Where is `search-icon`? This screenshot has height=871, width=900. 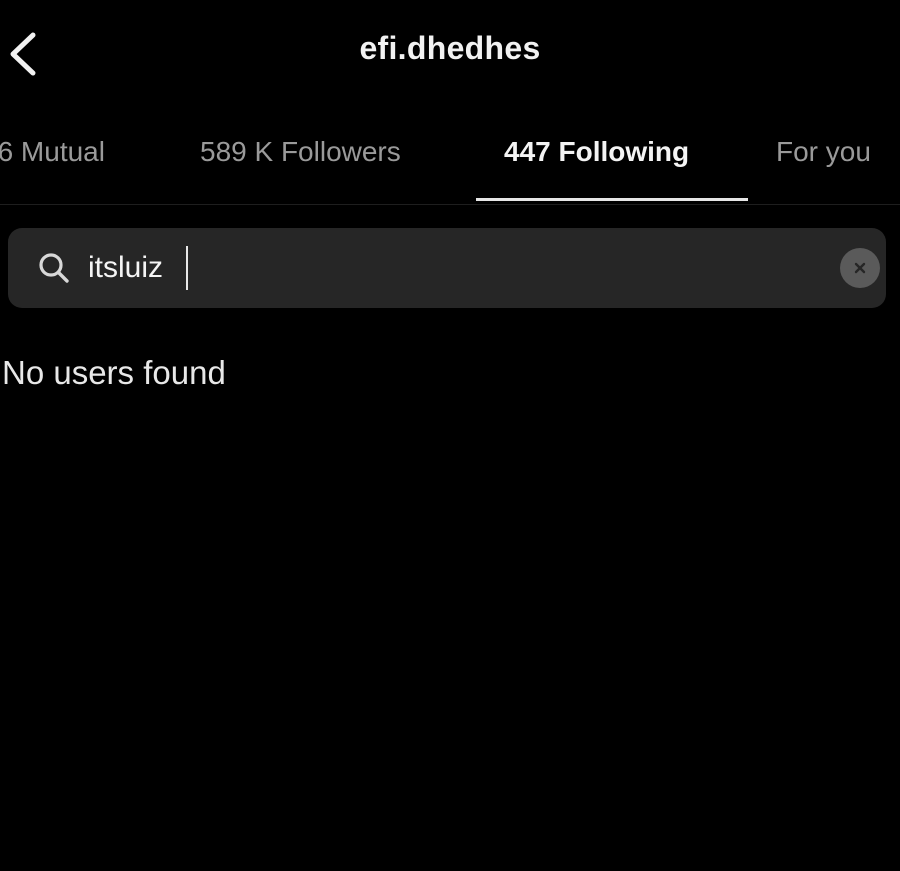 search-icon is located at coordinates (54, 268).